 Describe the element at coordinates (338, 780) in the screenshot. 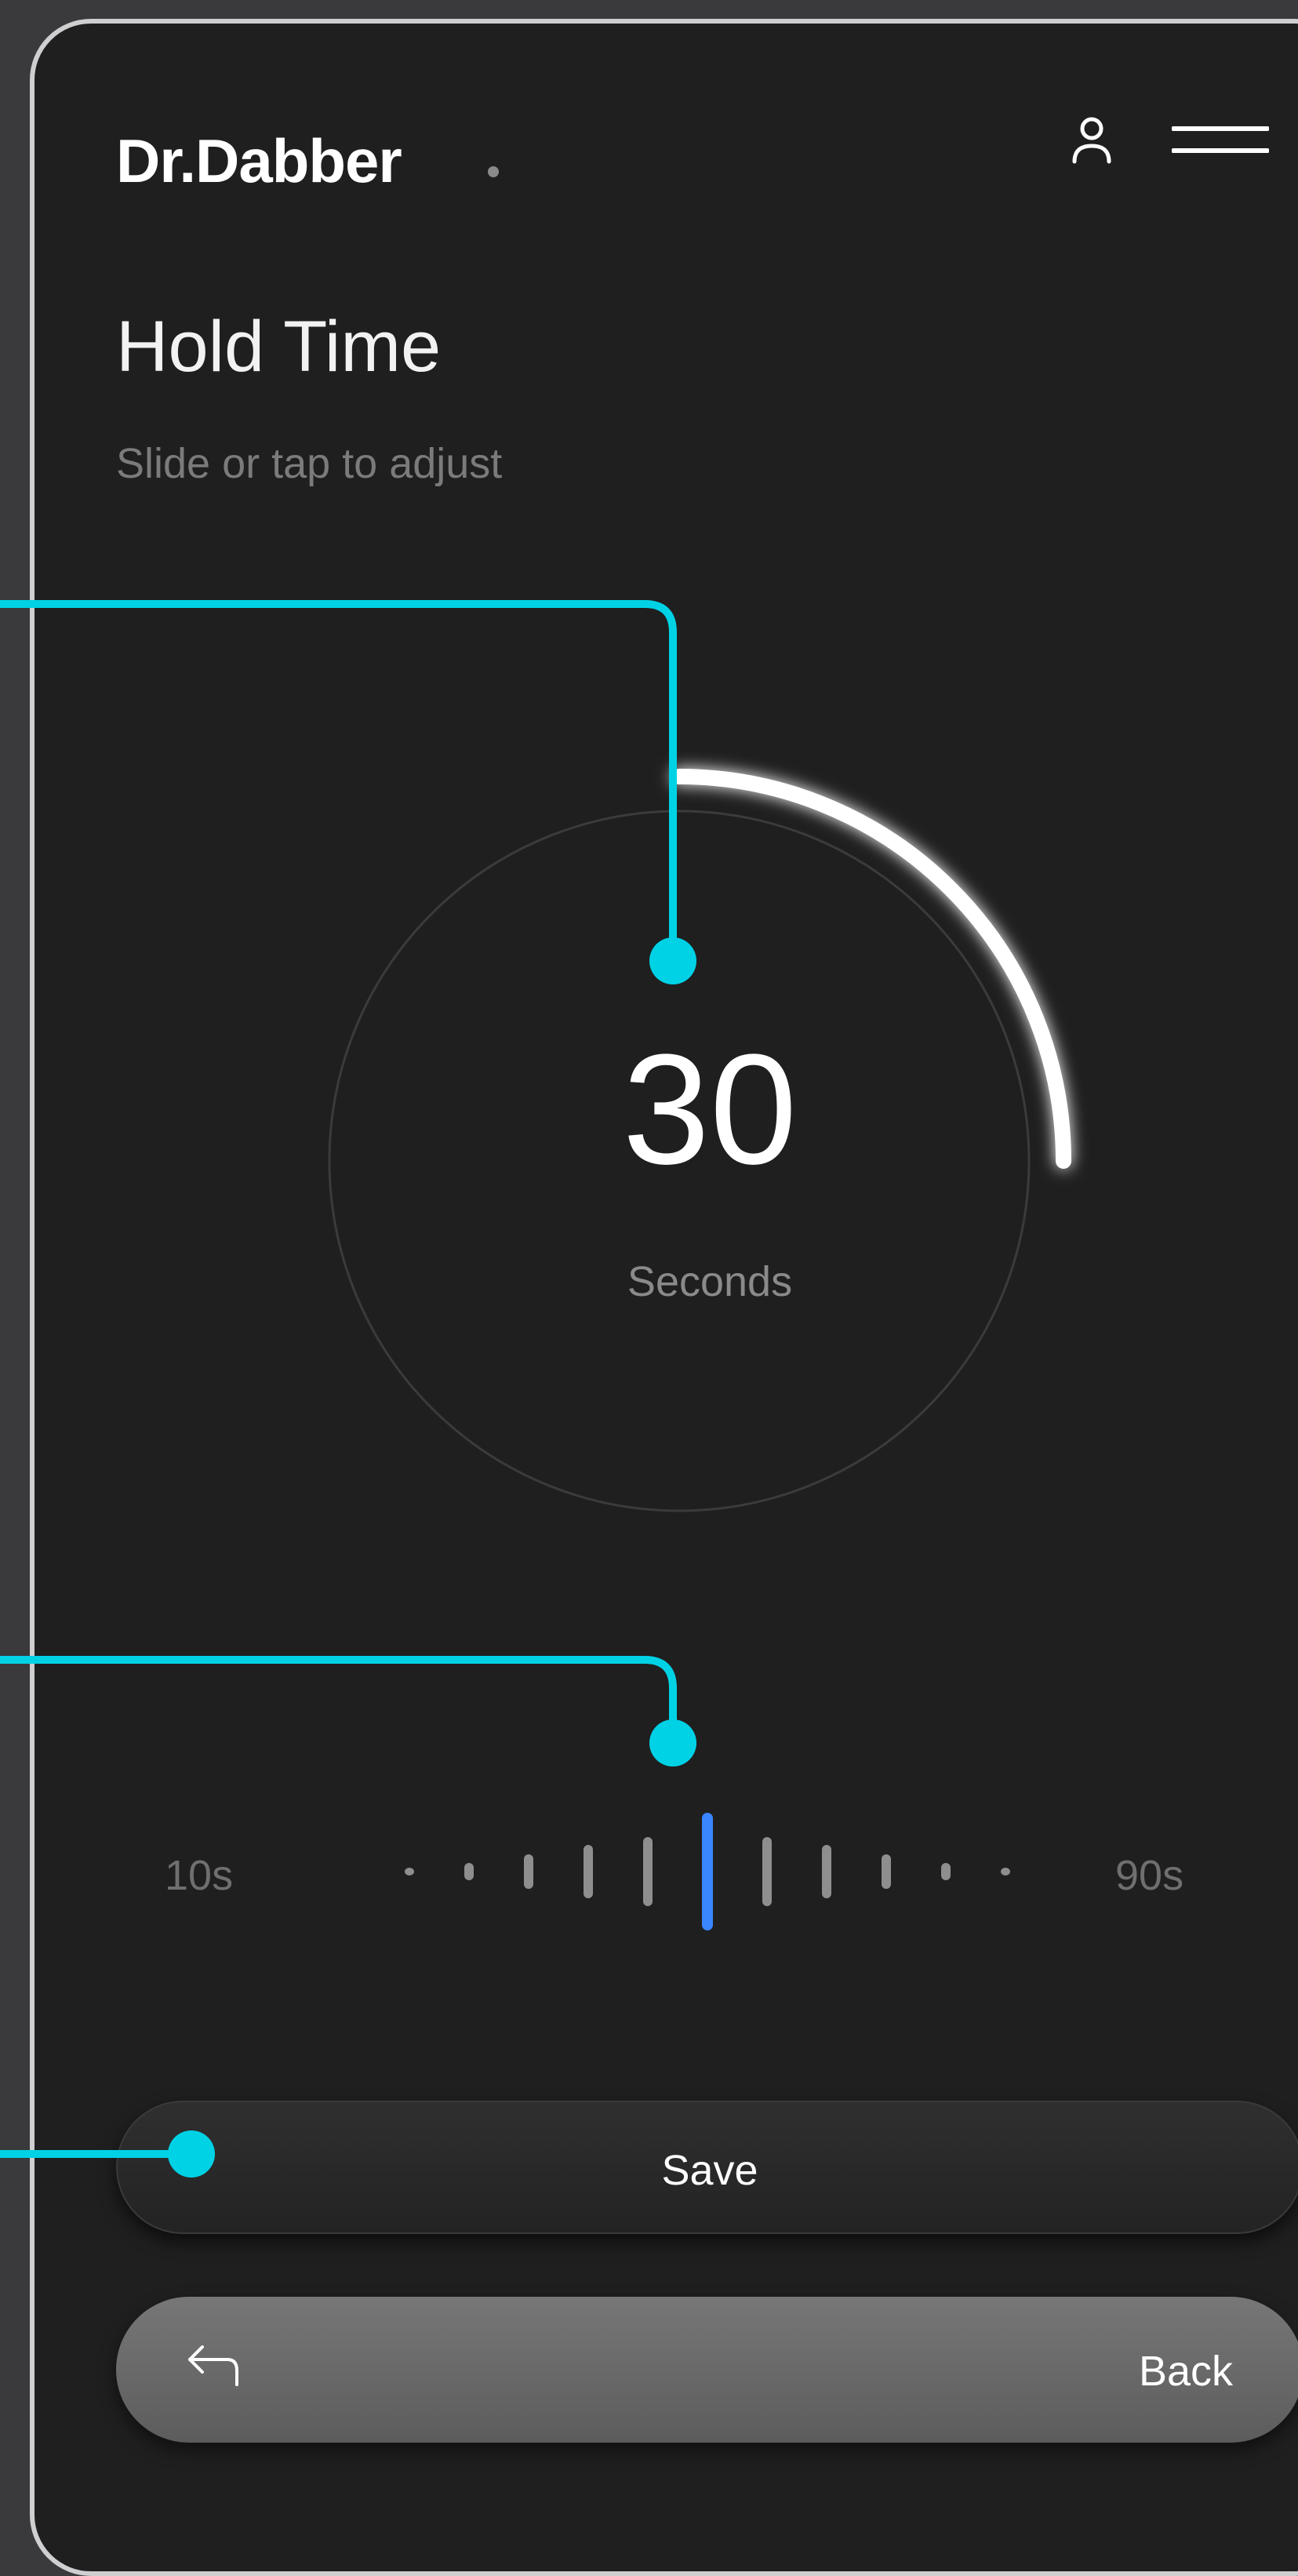

I see `callout-line-value` at that location.